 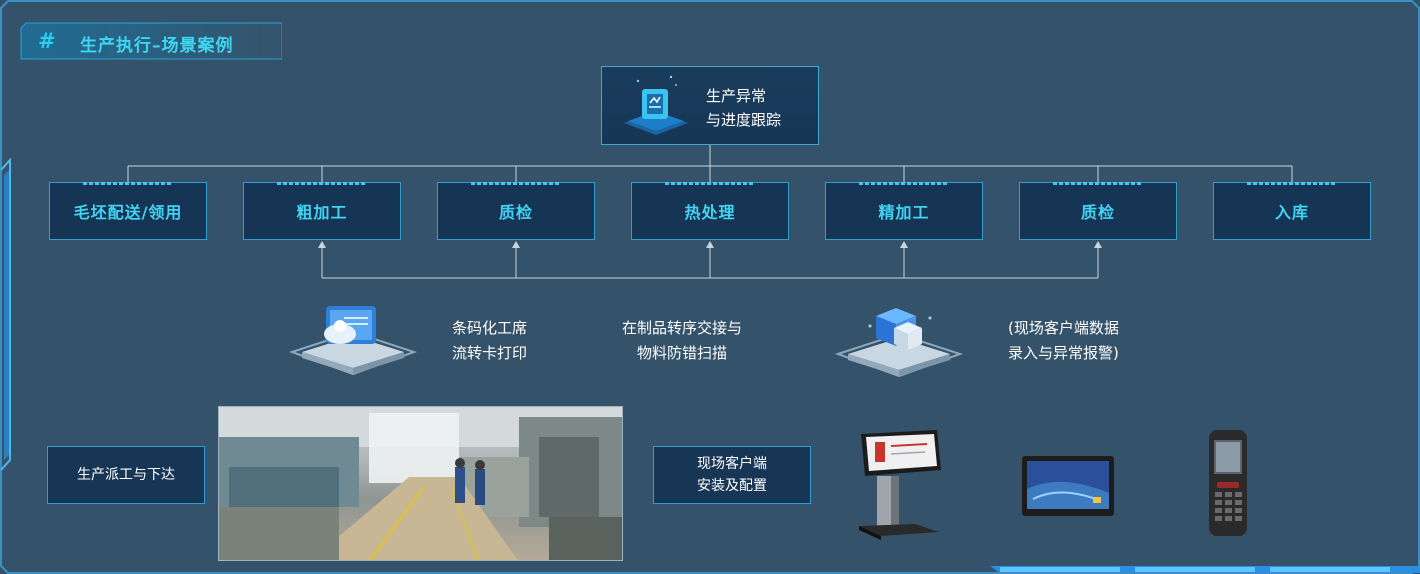 What do you see at coordinates (732, 464) in the screenshot?
I see `install-line-1: 现场客户端` at bounding box center [732, 464].